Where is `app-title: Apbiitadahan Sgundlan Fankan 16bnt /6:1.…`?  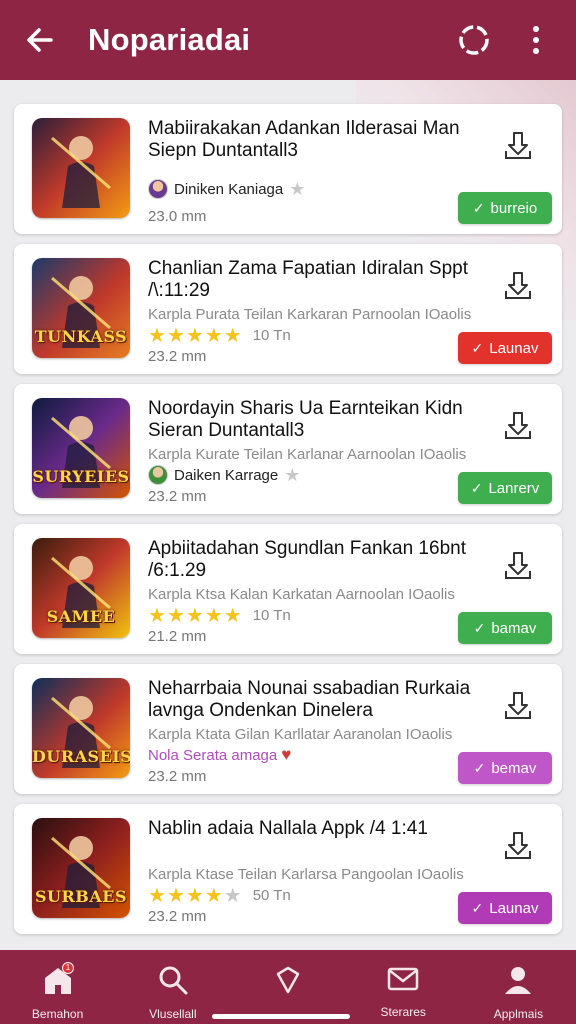 app-title: Apbiitadahan Sgundlan Fankan 16bnt /6:1.… is located at coordinates (313, 560).